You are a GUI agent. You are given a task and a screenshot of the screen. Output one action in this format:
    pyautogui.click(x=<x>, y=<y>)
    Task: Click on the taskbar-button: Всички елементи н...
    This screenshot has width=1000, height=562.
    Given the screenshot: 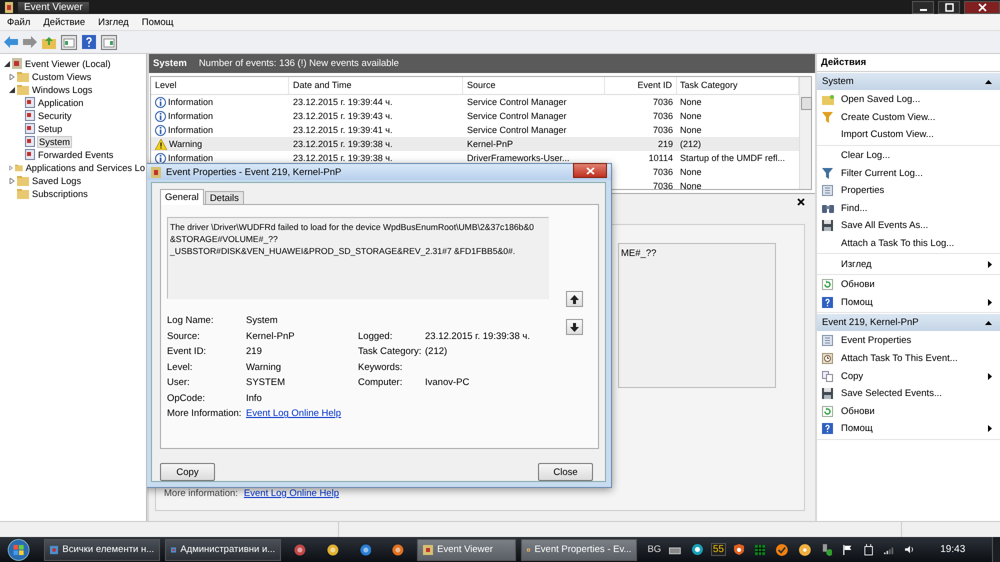 What is the action you would take?
    pyautogui.click(x=102, y=549)
    